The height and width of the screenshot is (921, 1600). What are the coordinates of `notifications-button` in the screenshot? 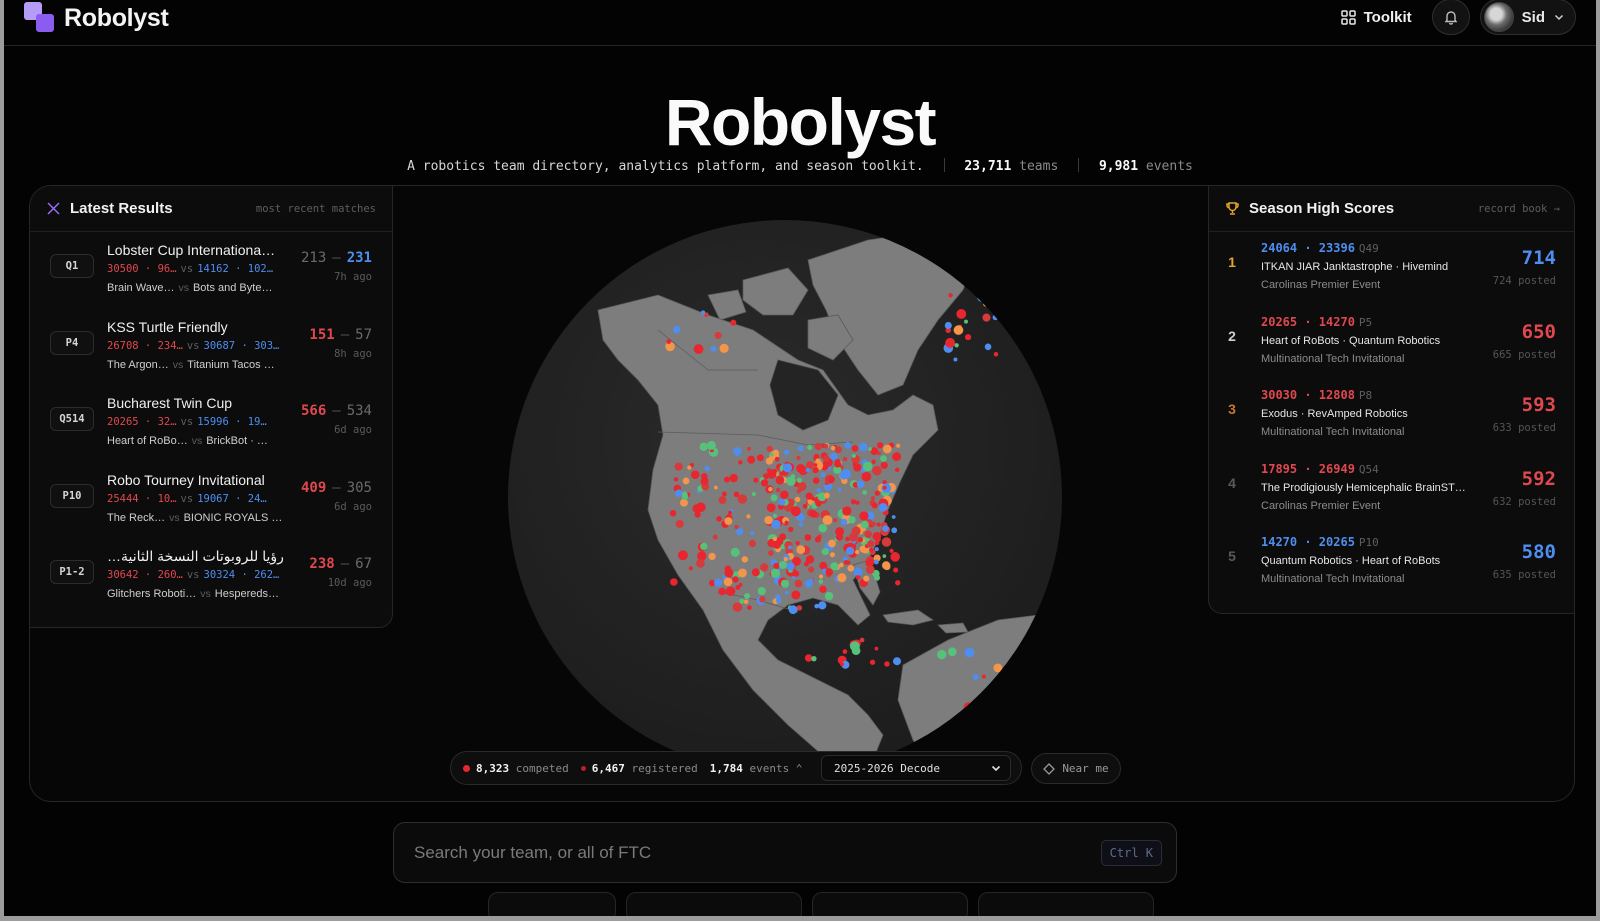 It's located at (1450, 17).